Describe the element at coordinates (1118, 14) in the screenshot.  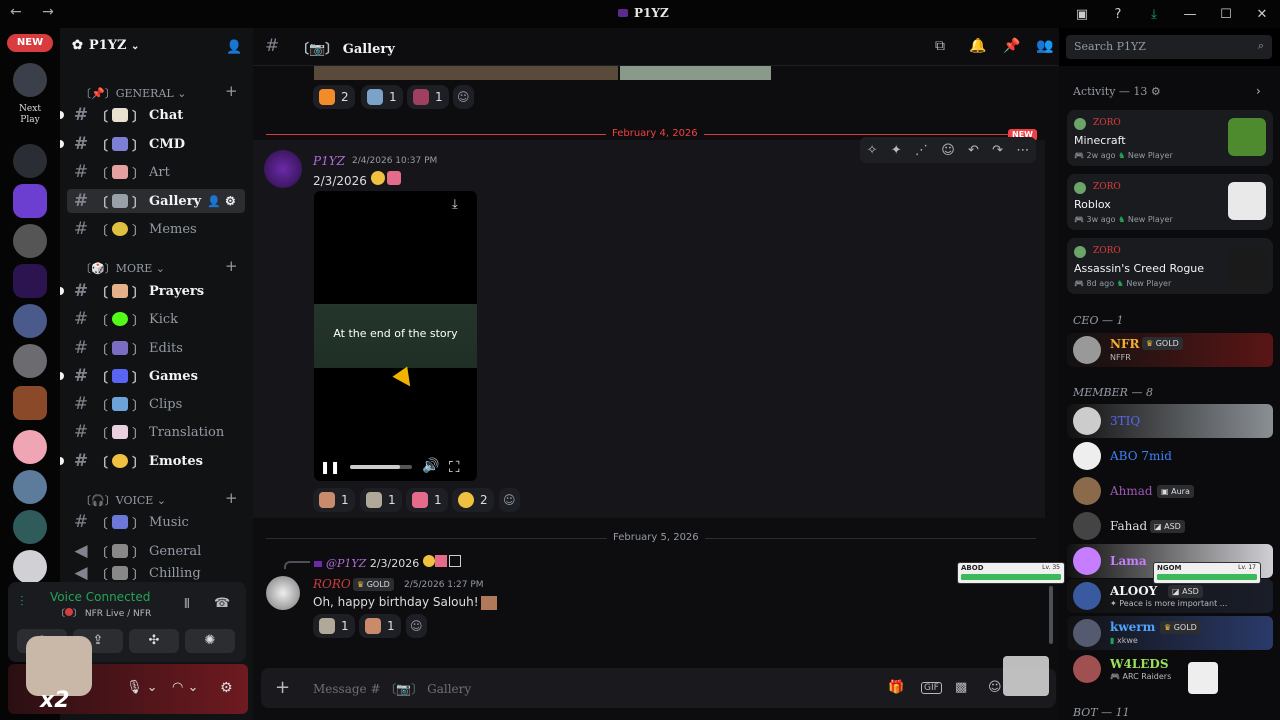
I see `help-icon: ?` at that location.